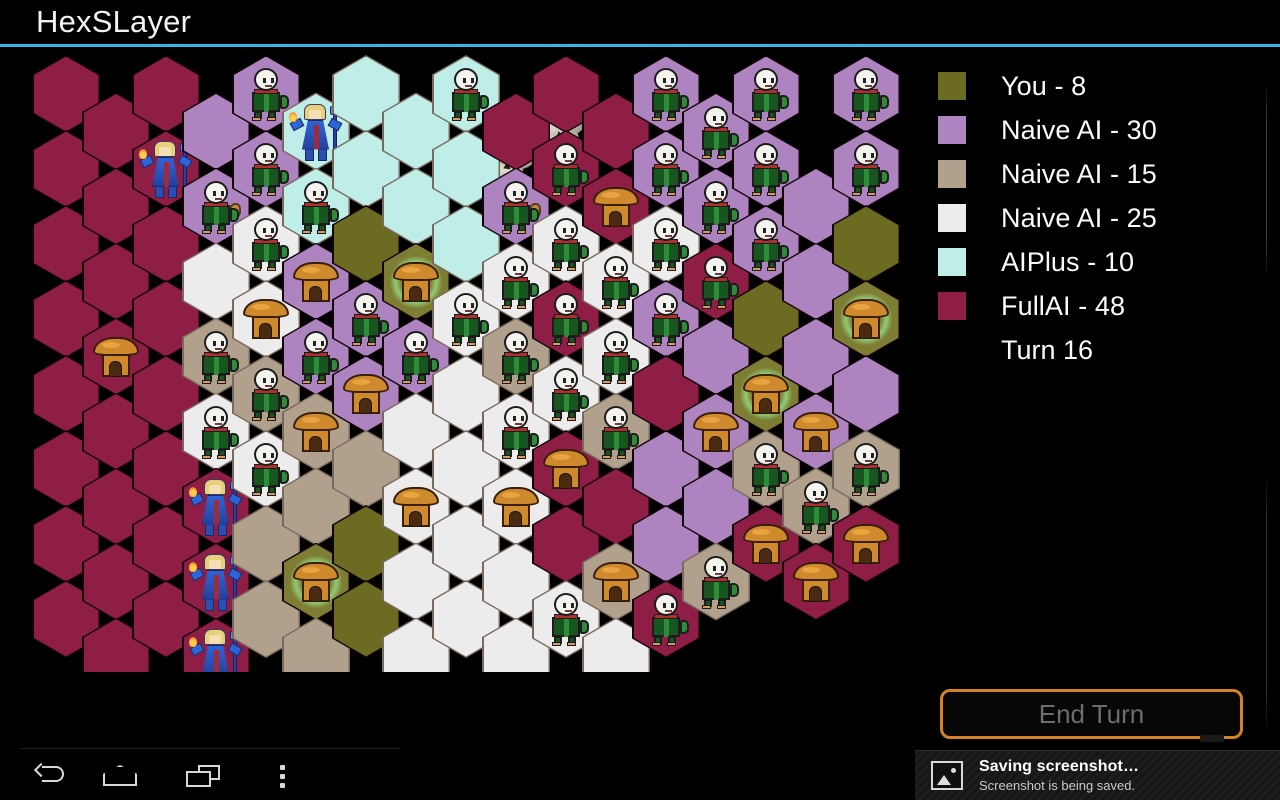 The height and width of the screenshot is (800, 1280). I want to click on turn-row: Turn 16, so click(1047, 350).